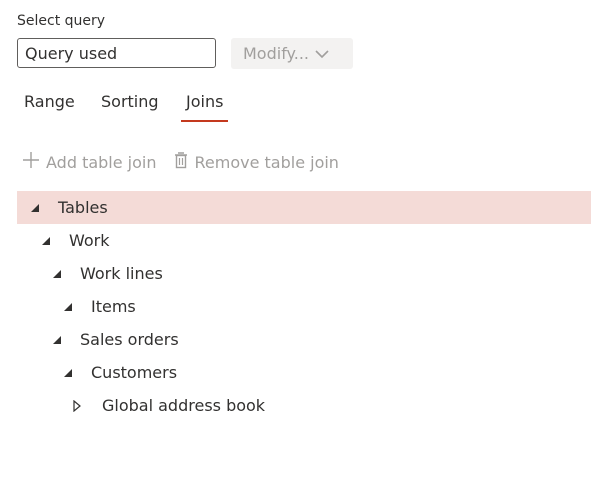 Image resolution: width=591 pixels, height=495 pixels. I want to click on tree-node-label: Items, so click(113, 306).